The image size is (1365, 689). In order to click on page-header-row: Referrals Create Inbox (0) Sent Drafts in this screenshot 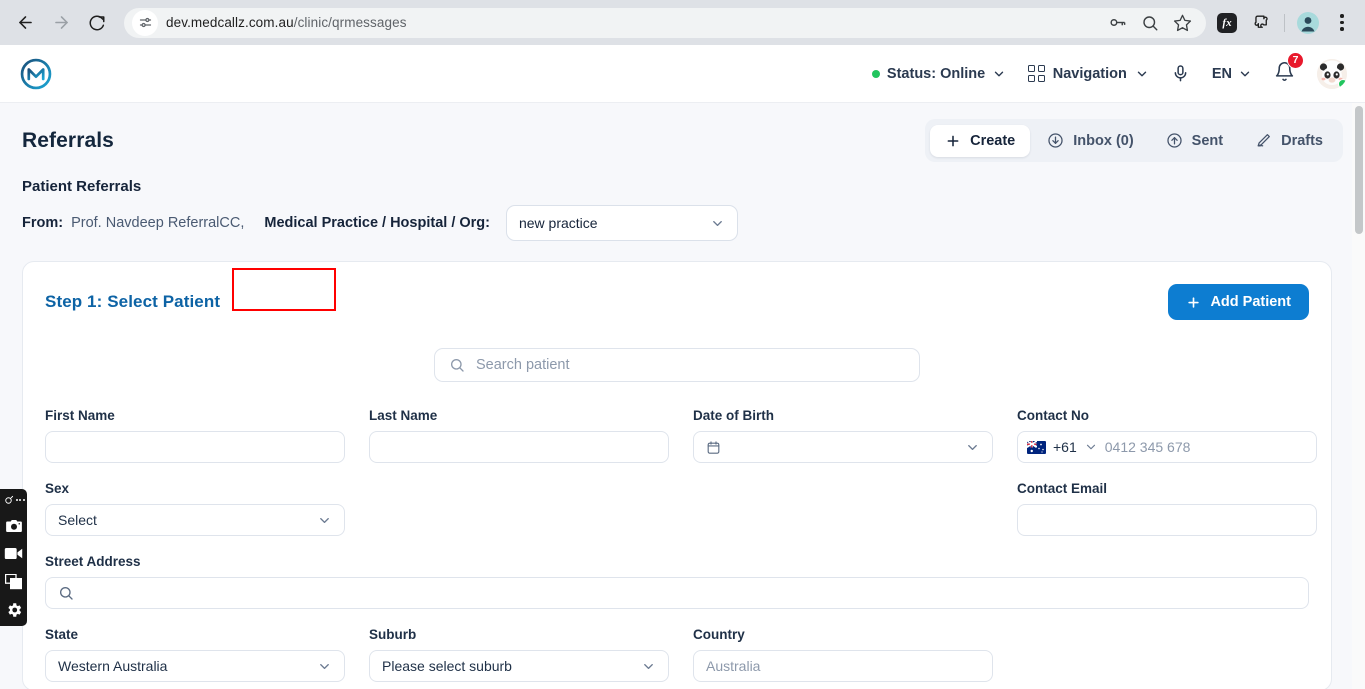, I will do `click(682, 132)`.